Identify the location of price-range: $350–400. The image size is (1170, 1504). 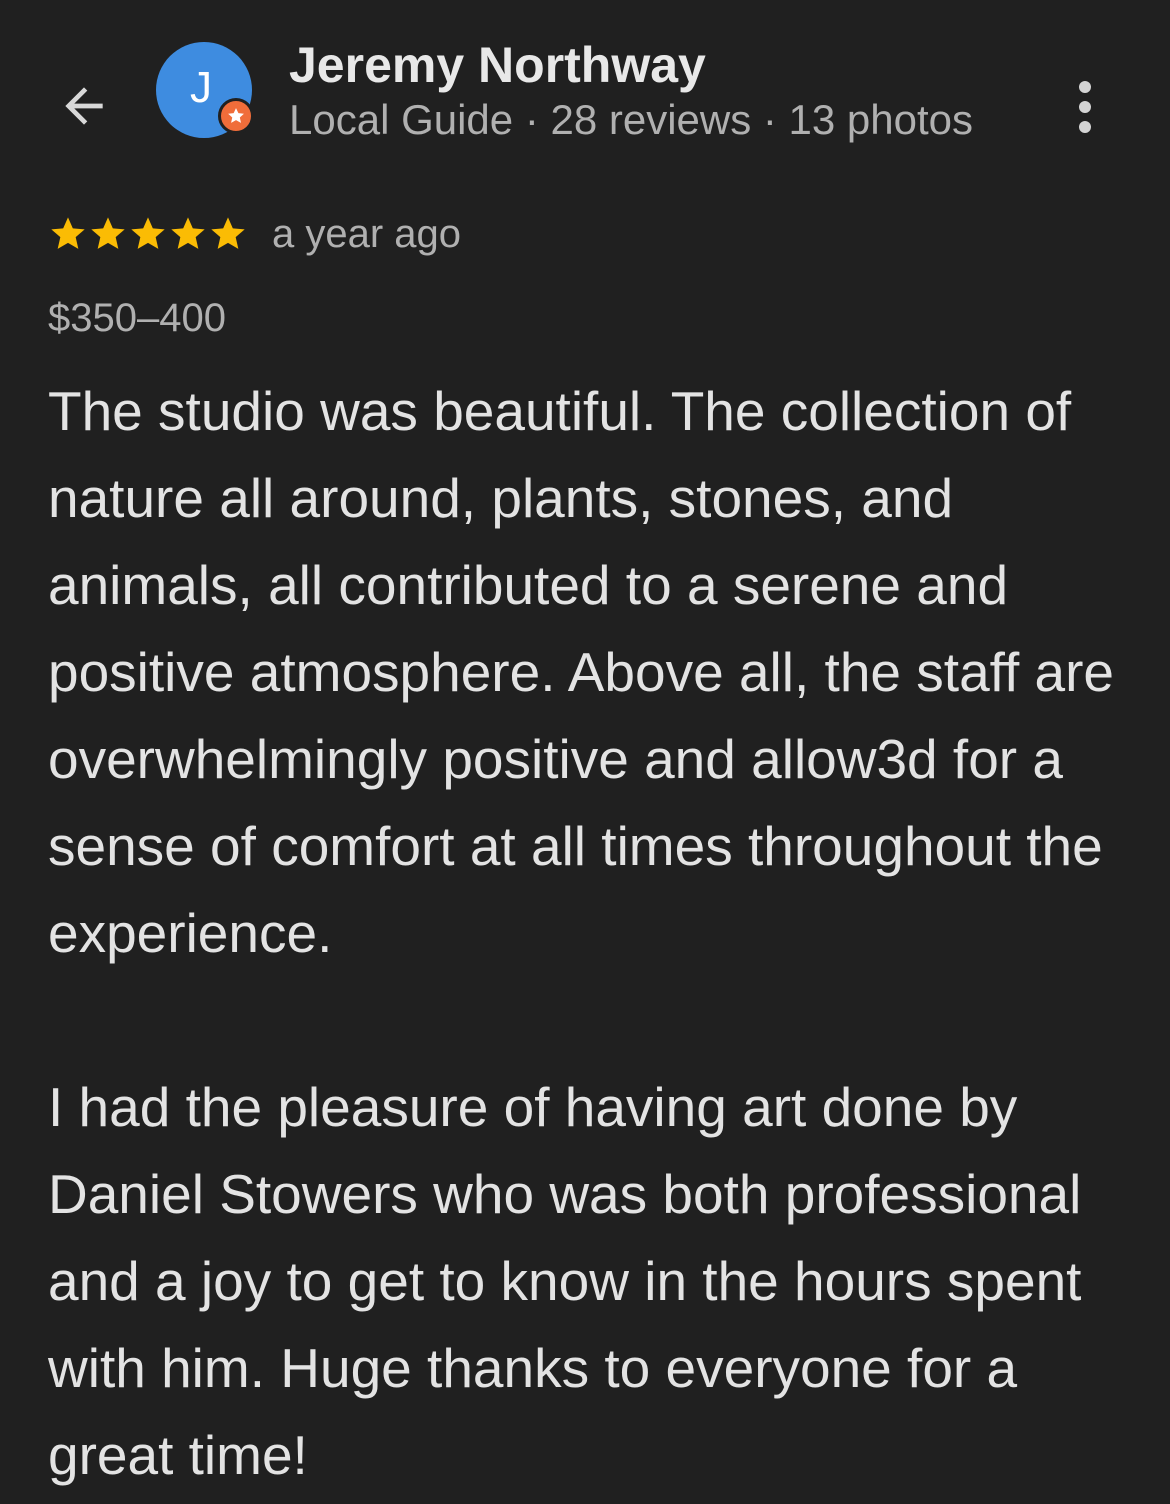
(137, 318).